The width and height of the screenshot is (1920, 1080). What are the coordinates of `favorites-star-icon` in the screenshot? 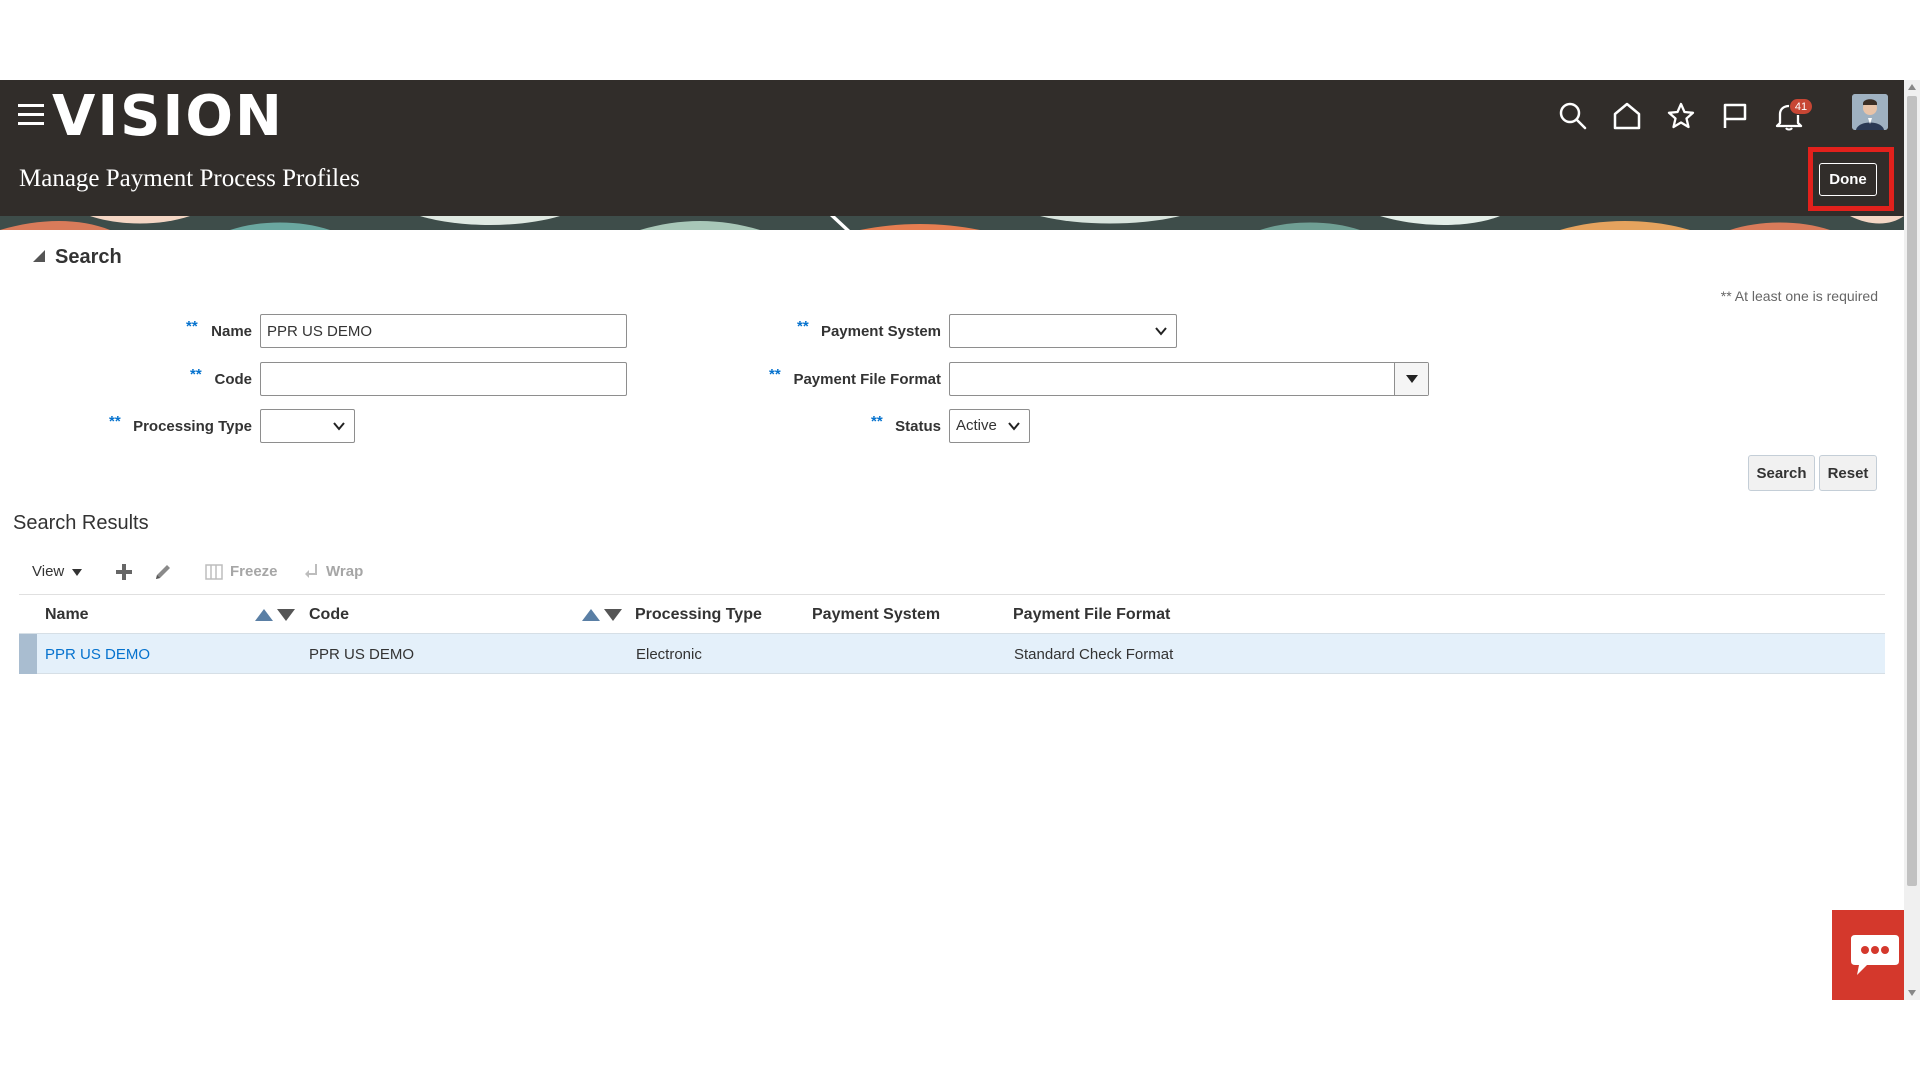 It's located at (1681, 116).